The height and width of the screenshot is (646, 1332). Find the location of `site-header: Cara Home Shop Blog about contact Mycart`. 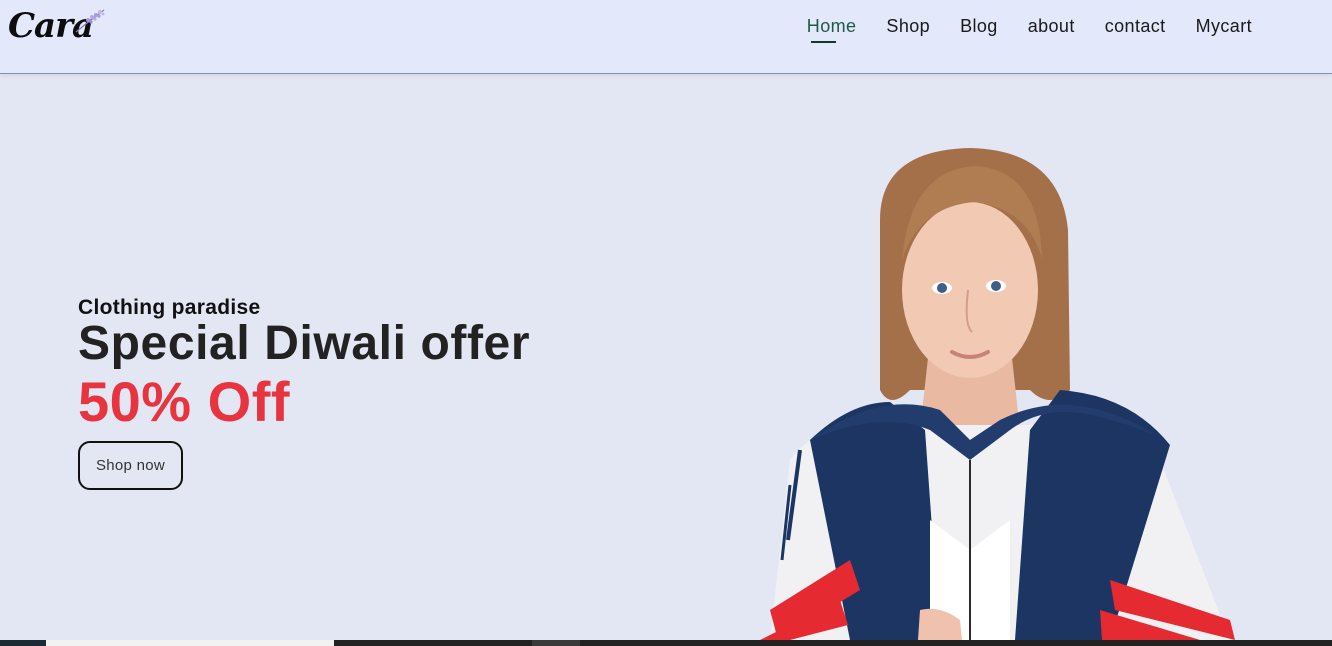

site-header: Cara Home Shop Blog about contact Mycart is located at coordinates (666, 37).